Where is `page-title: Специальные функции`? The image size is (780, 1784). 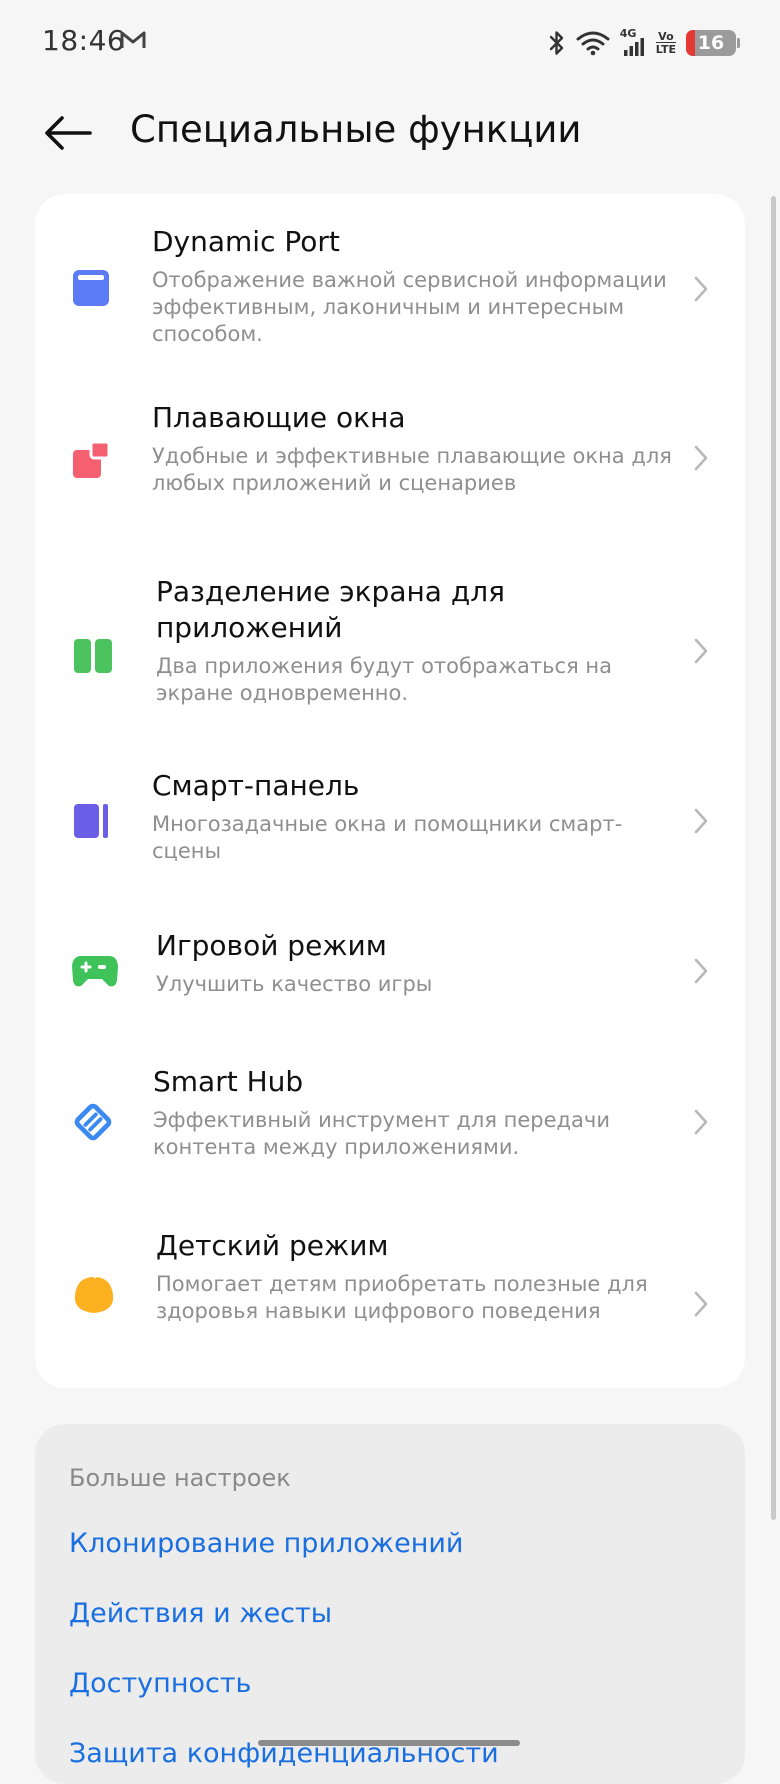 page-title: Специальные функции is located at coordinates (356, 129).